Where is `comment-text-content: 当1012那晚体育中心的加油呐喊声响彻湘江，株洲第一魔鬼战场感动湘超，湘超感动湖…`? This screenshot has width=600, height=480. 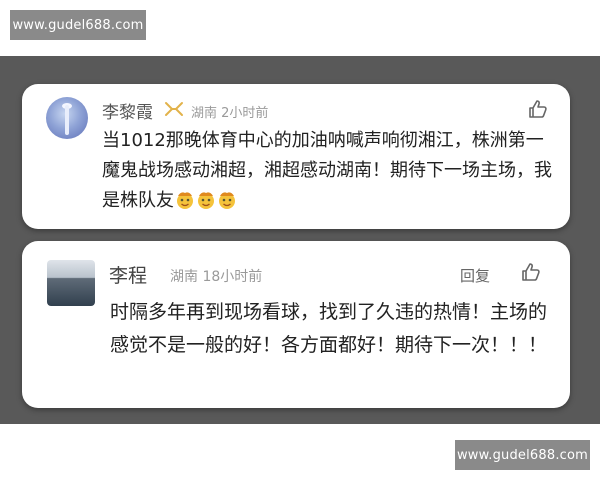 comment-text-content: 当1012那晚体育中心的加油呐喊声响彻湘江，株洲第一魔鬼战场感动湘超，湘超感动湖… is located at coordinates (327, 170).